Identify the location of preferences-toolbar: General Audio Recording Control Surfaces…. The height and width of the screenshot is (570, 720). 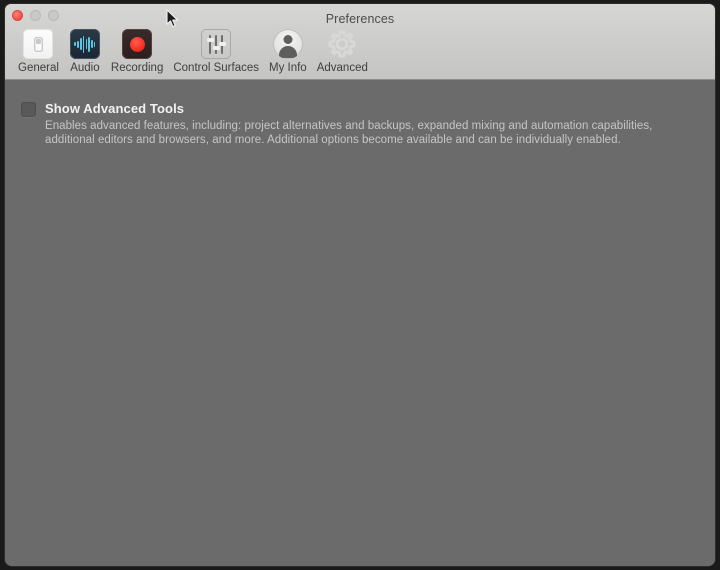
(193, 51).